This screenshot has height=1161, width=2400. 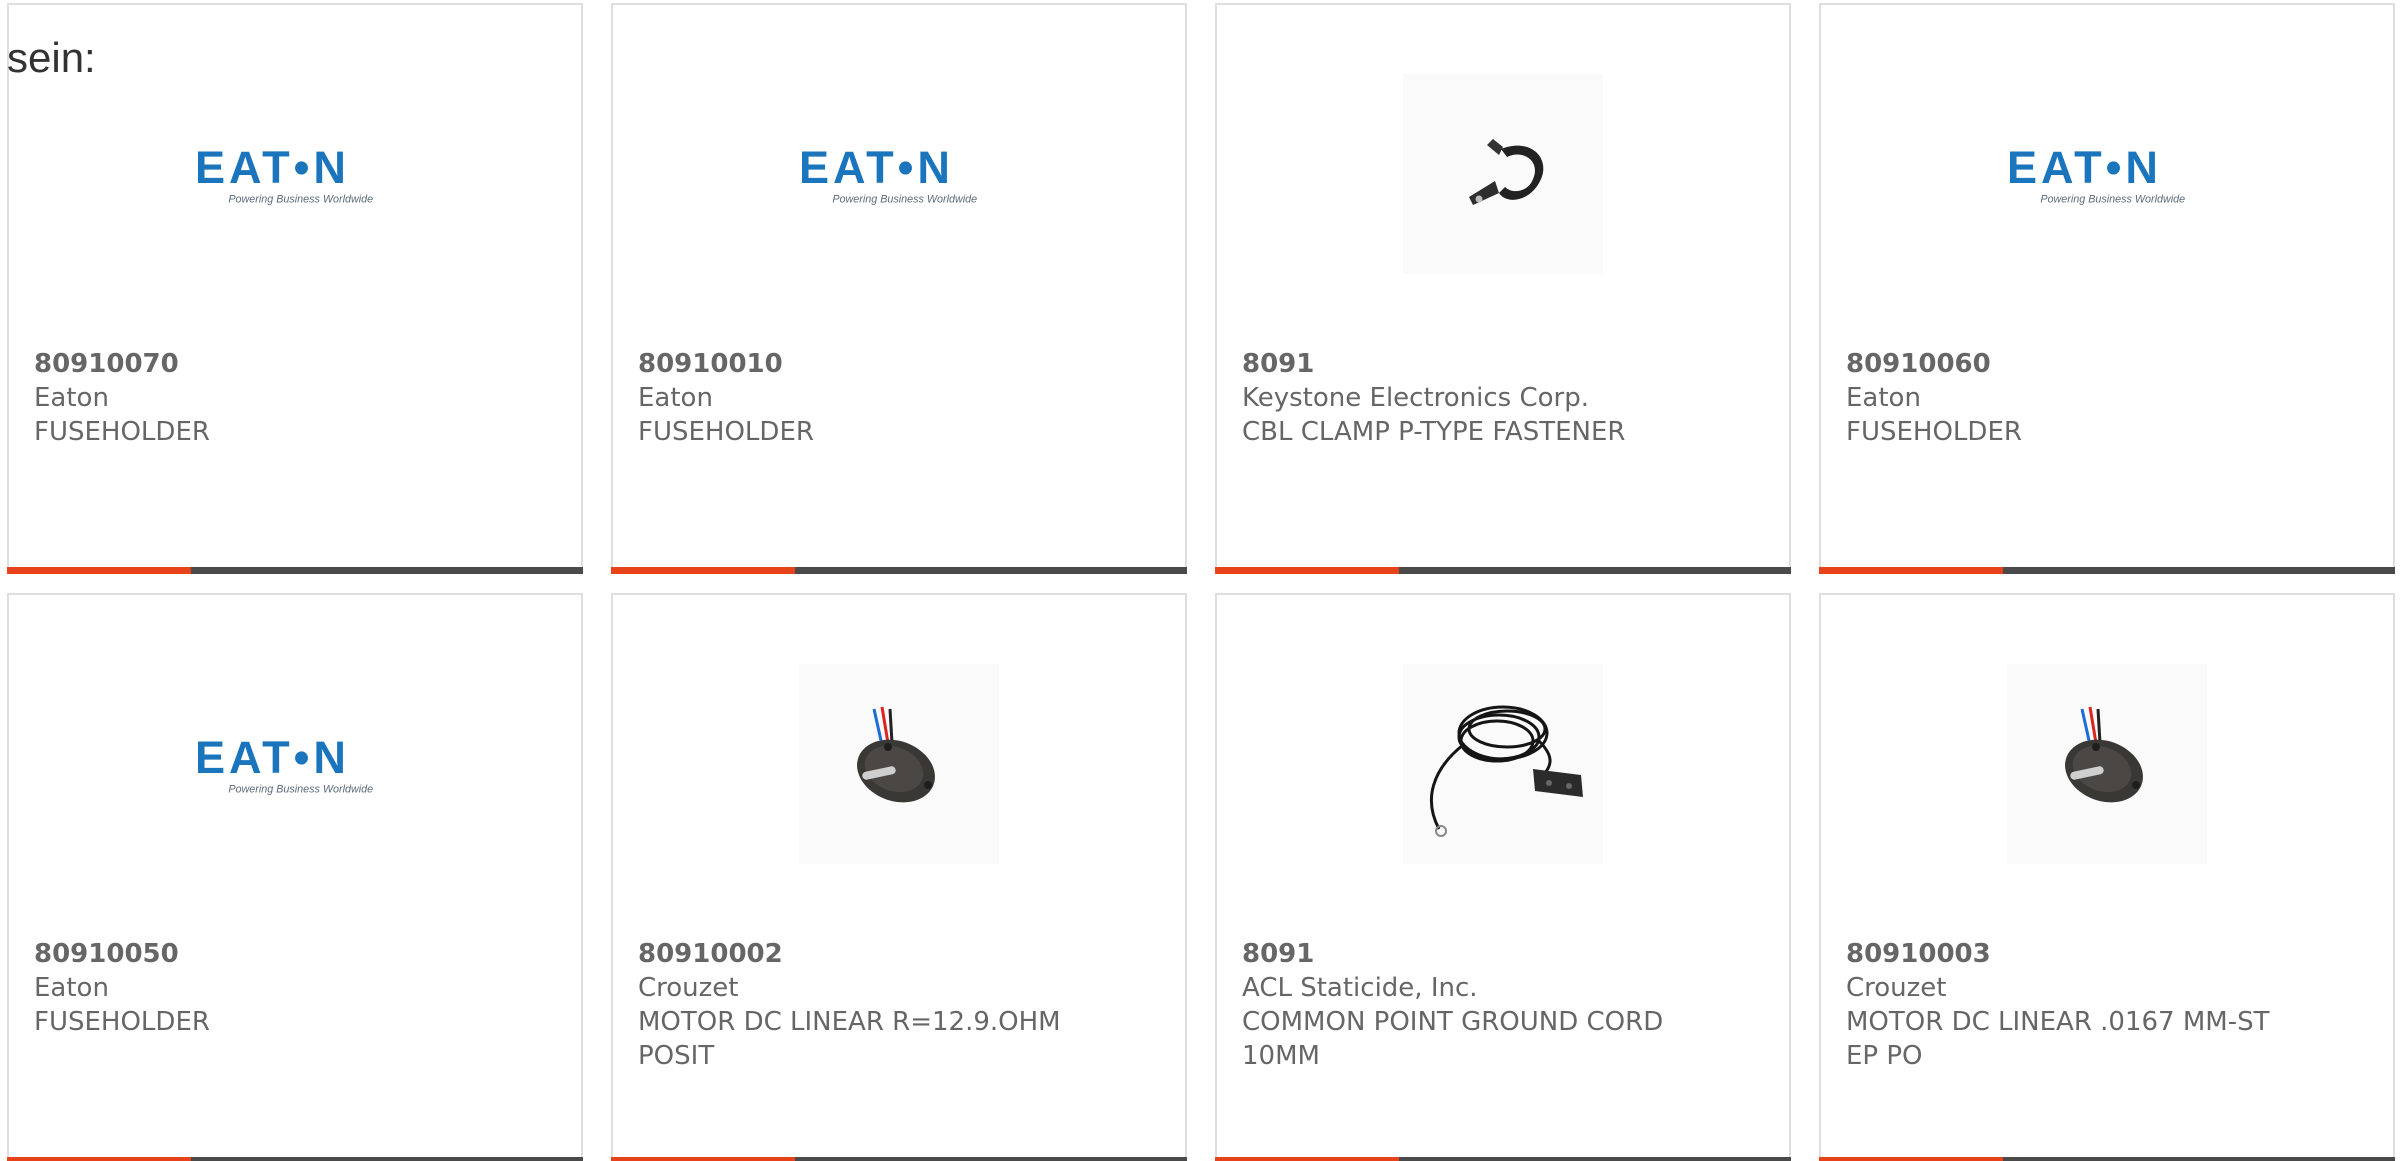 I want to click on description: MOTOR DC LINEAR R=12.9.OHM POSIT, so click(x=849, y=1039).